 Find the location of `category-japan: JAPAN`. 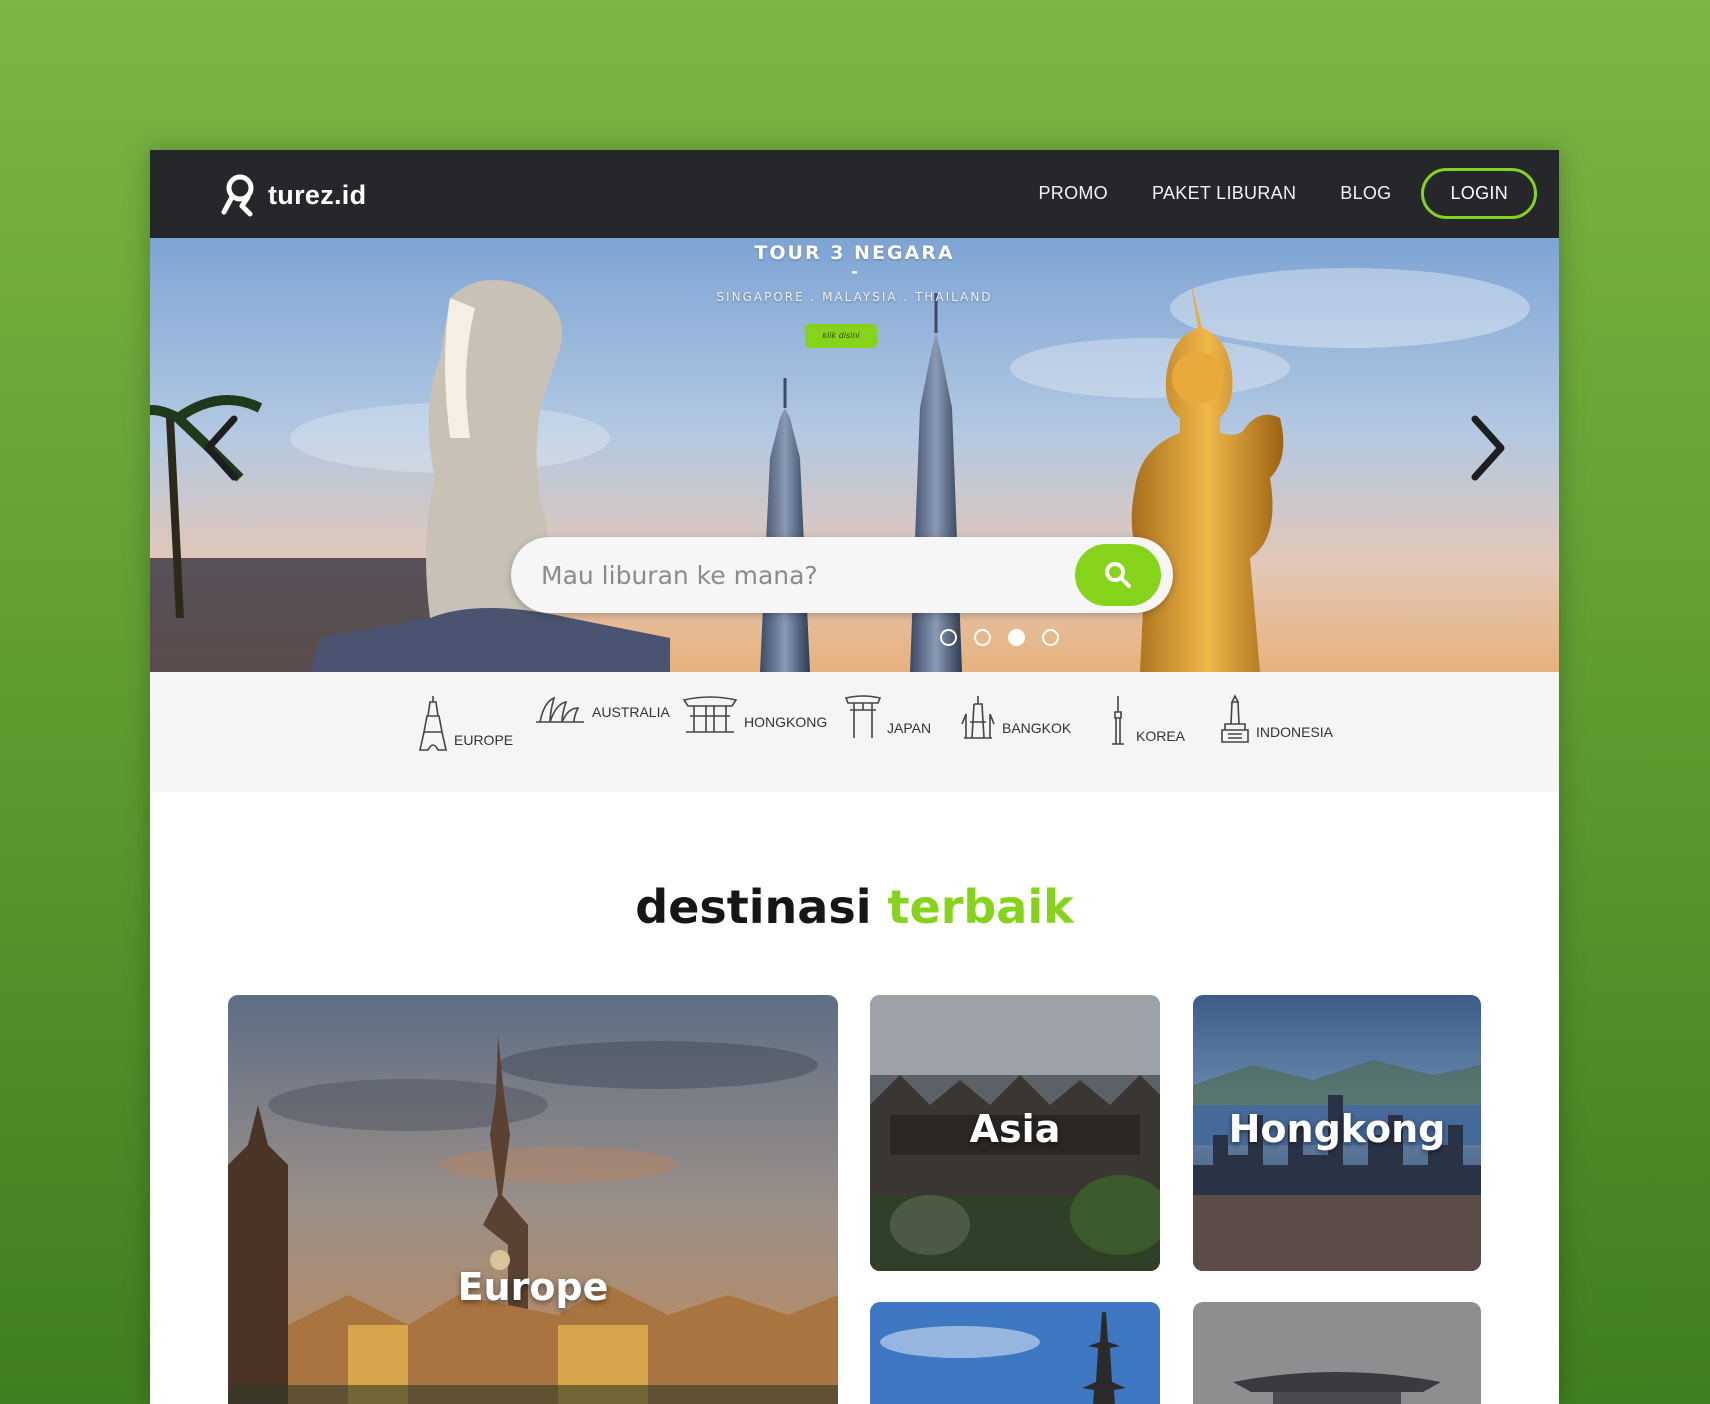

category-japan: JAPAN is located at coordinates (888, 717).